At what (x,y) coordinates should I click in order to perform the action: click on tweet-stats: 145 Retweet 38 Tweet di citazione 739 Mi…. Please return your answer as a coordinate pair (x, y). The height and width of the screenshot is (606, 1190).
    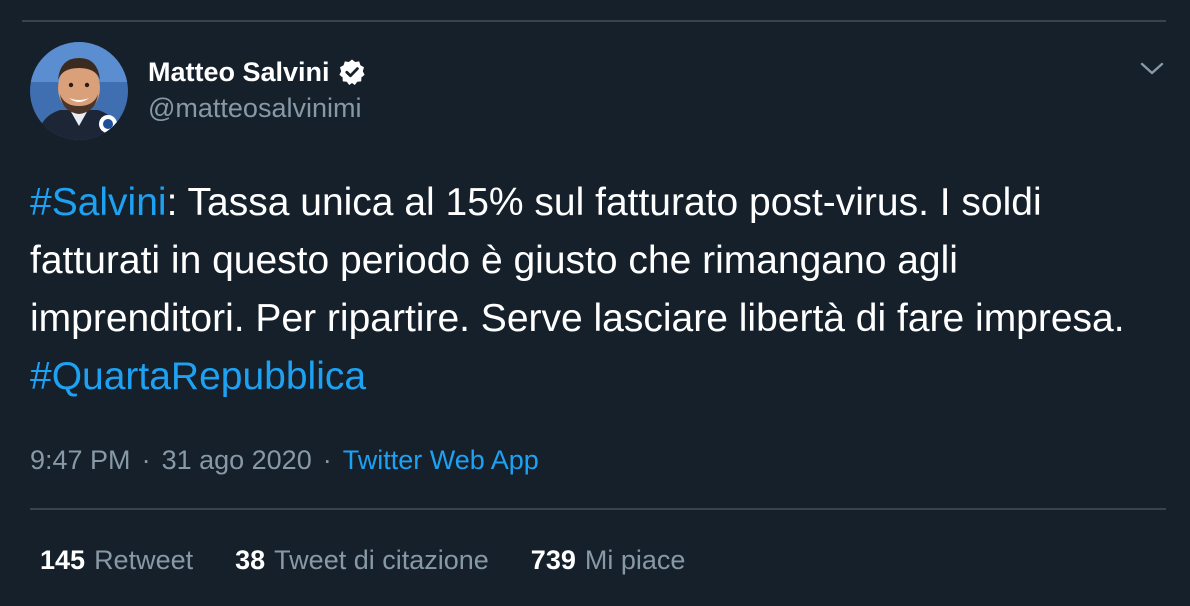
    Looking at the image, I should click on (362, 560).